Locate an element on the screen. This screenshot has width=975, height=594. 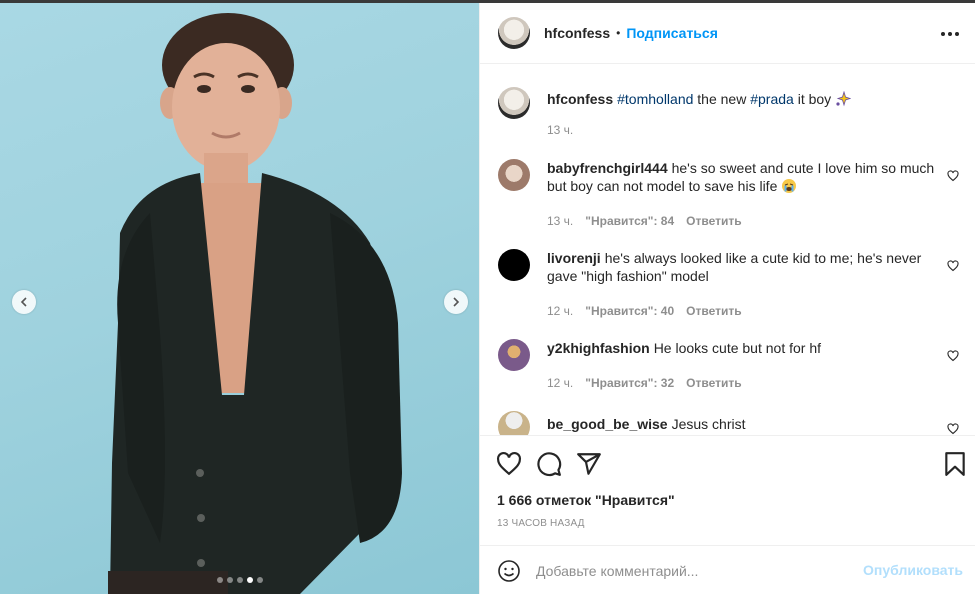
caption-username: hfconfess is located at coordinates (580, 99).